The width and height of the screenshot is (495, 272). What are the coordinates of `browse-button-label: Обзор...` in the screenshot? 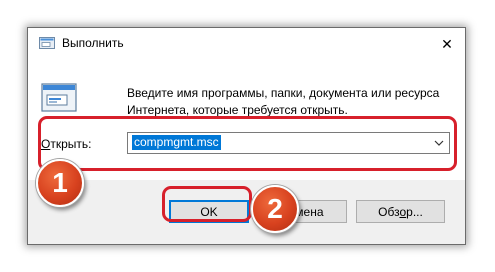 It's located at (400, 211).